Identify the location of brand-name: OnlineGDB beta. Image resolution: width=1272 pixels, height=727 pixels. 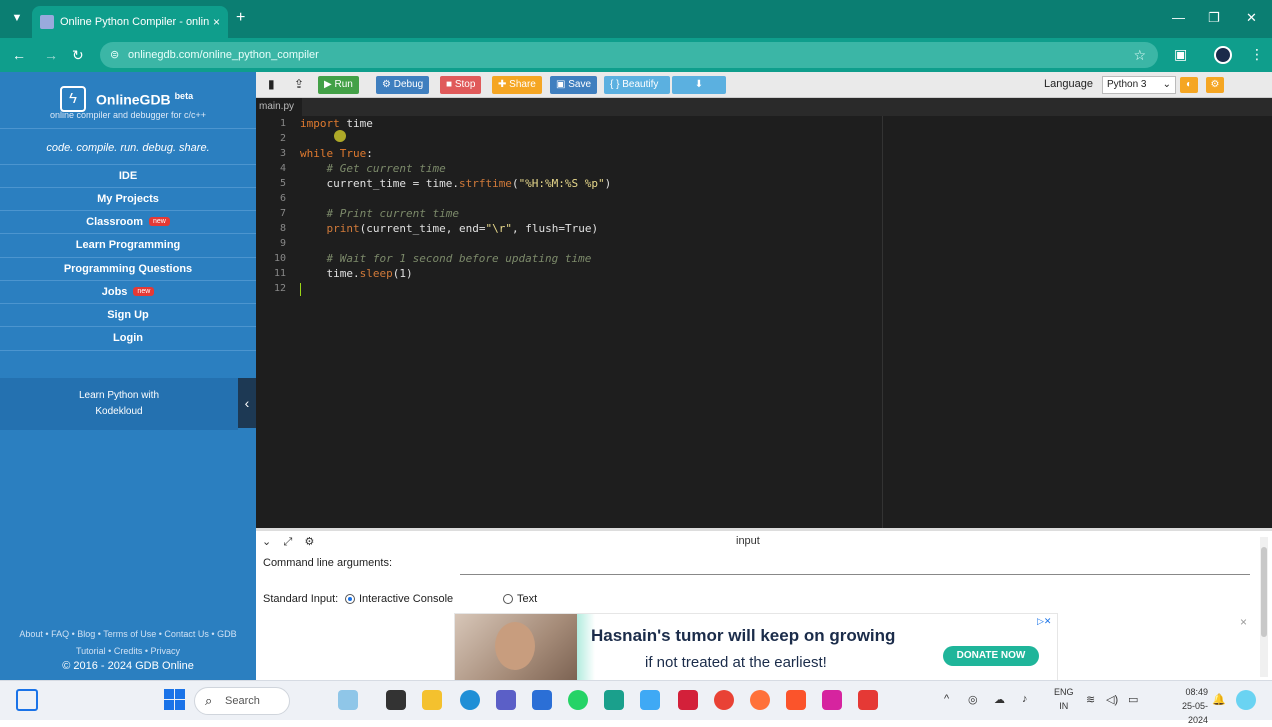
(145, 99).